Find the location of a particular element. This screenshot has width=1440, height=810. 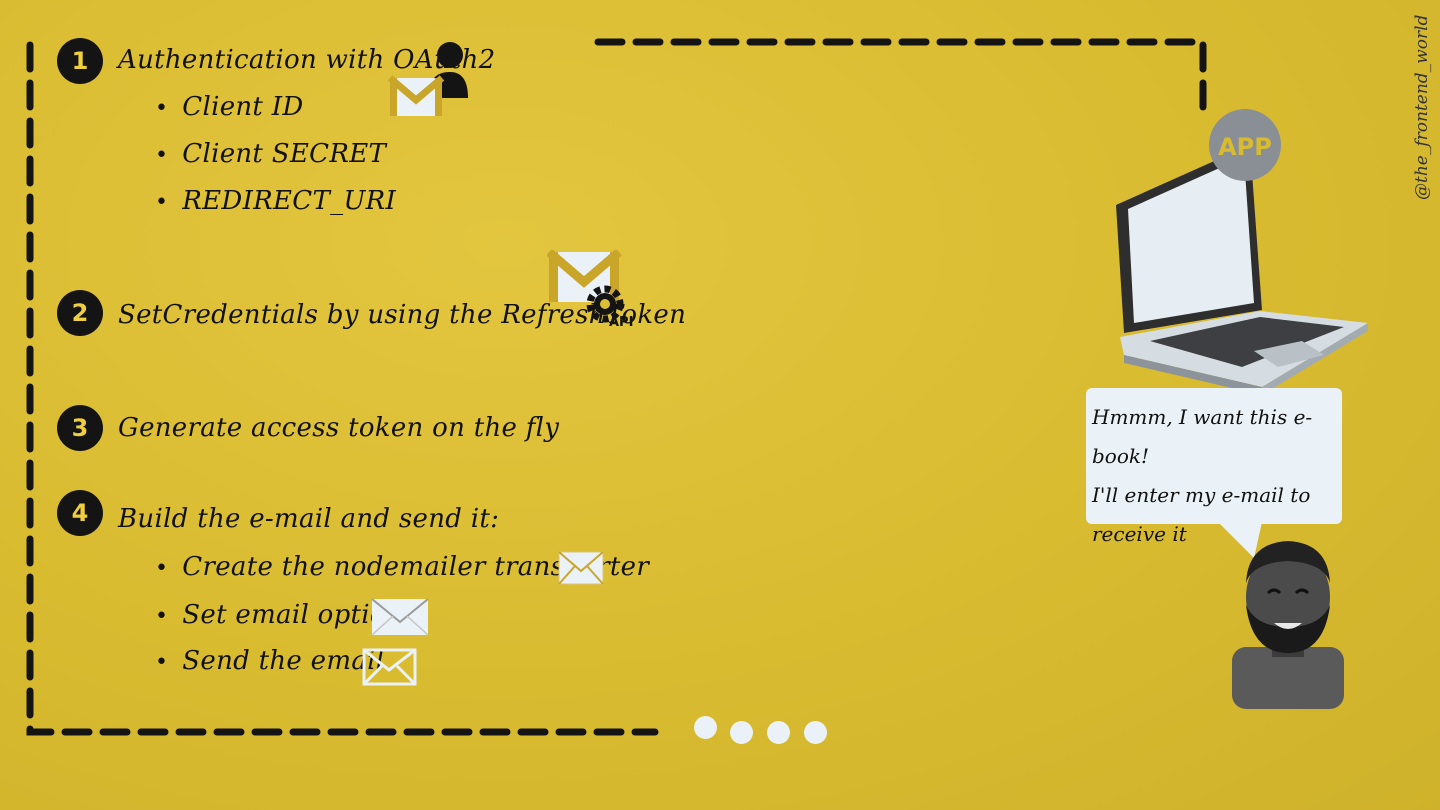

envelope-open-icon is located at coordinates (400, 617).